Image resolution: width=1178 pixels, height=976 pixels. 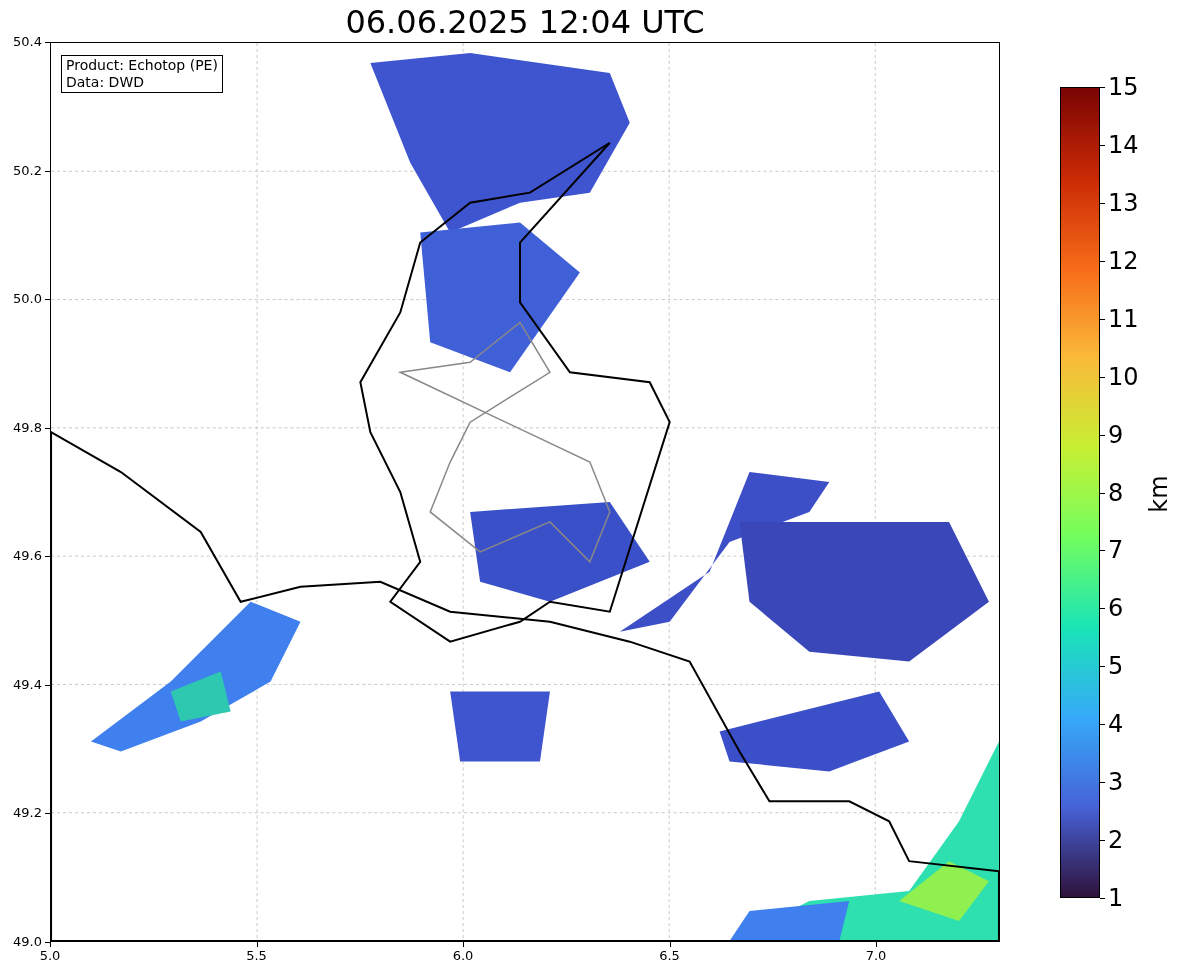 I want to click on chart-title: 06.06.2025 12:04 UTC, so click(x=525, y=22).